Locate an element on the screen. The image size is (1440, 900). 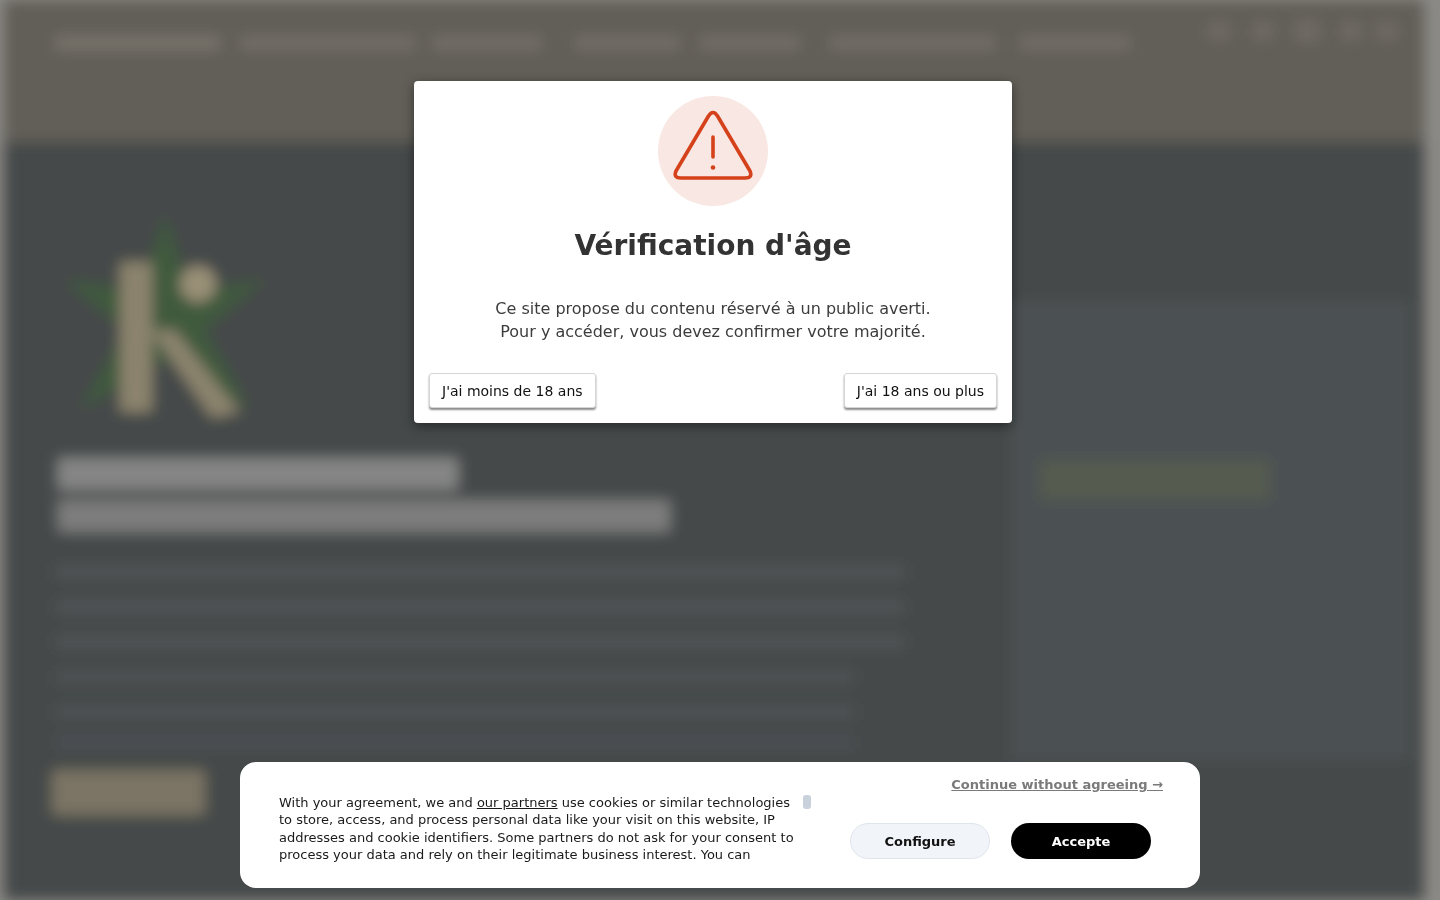
accept-button: Accepte is located at coordinates (1081, 841).